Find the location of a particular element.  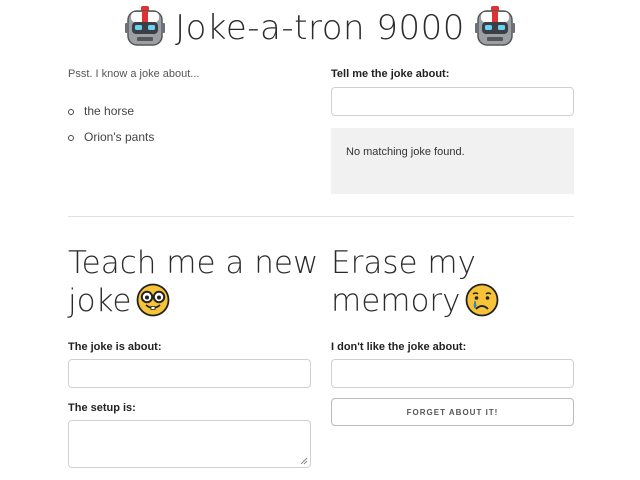

crying-face-icon is located at coordinates (481, 299).